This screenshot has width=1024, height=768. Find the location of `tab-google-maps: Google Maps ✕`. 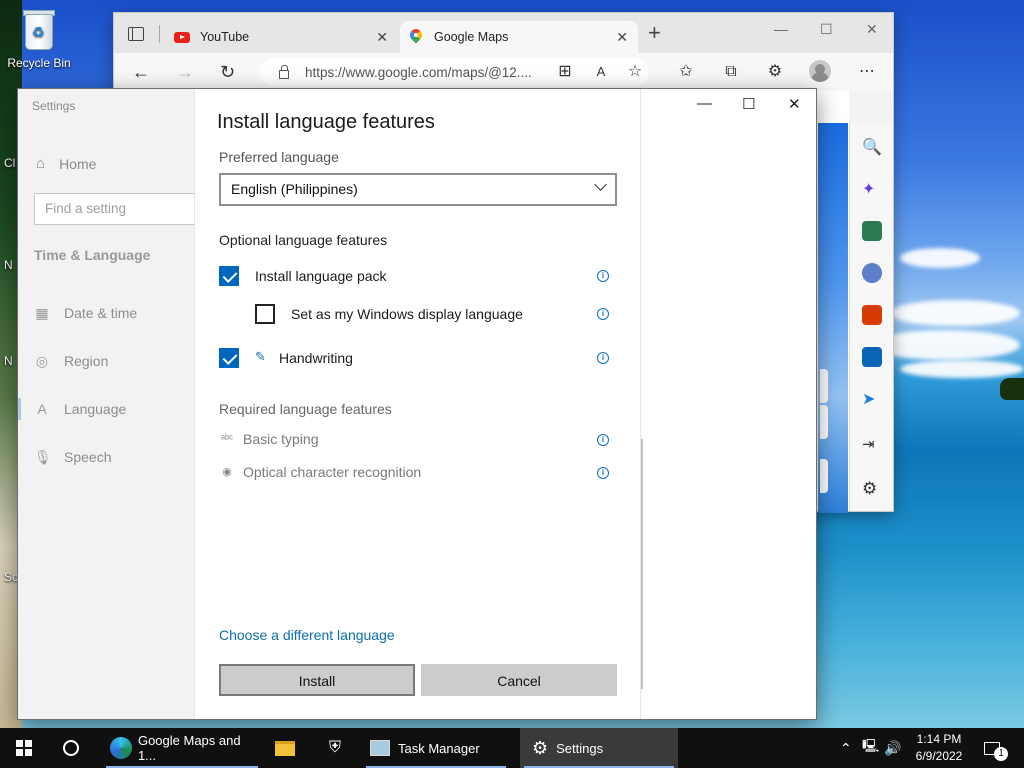

tab-google-maps: Google Maps ✕ is located at coordinates (519, 37).